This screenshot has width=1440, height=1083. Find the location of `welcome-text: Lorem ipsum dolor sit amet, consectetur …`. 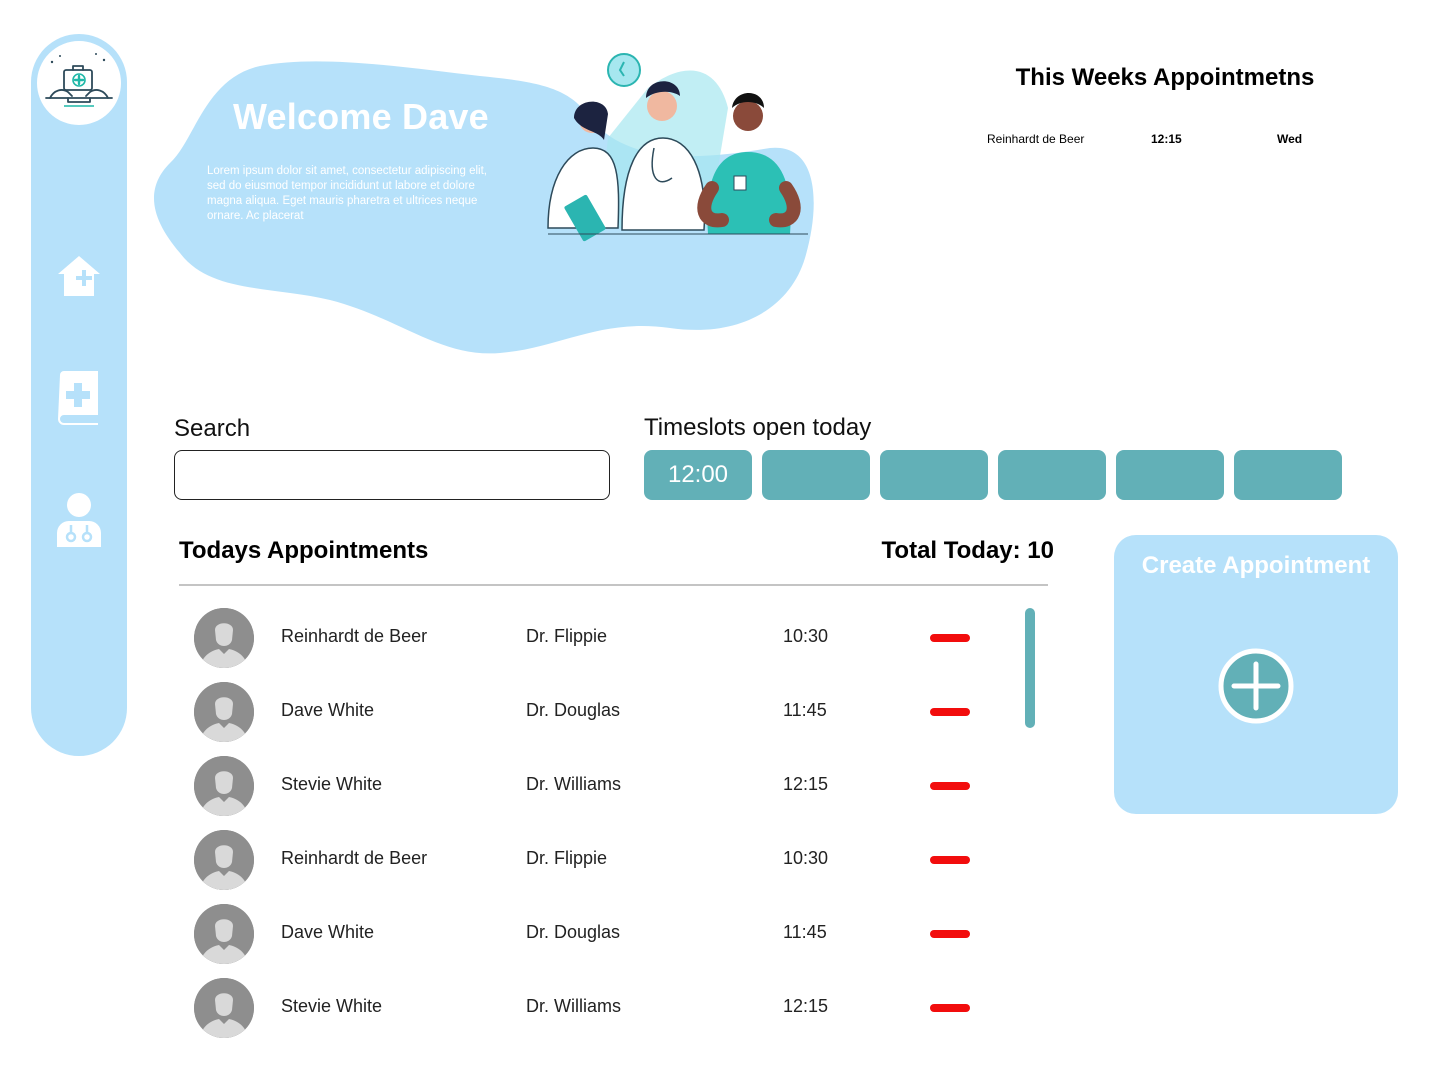

welcome-text: Lorem ipsum dolor sit amet, consectetur … is located at coordinates (347, 193).